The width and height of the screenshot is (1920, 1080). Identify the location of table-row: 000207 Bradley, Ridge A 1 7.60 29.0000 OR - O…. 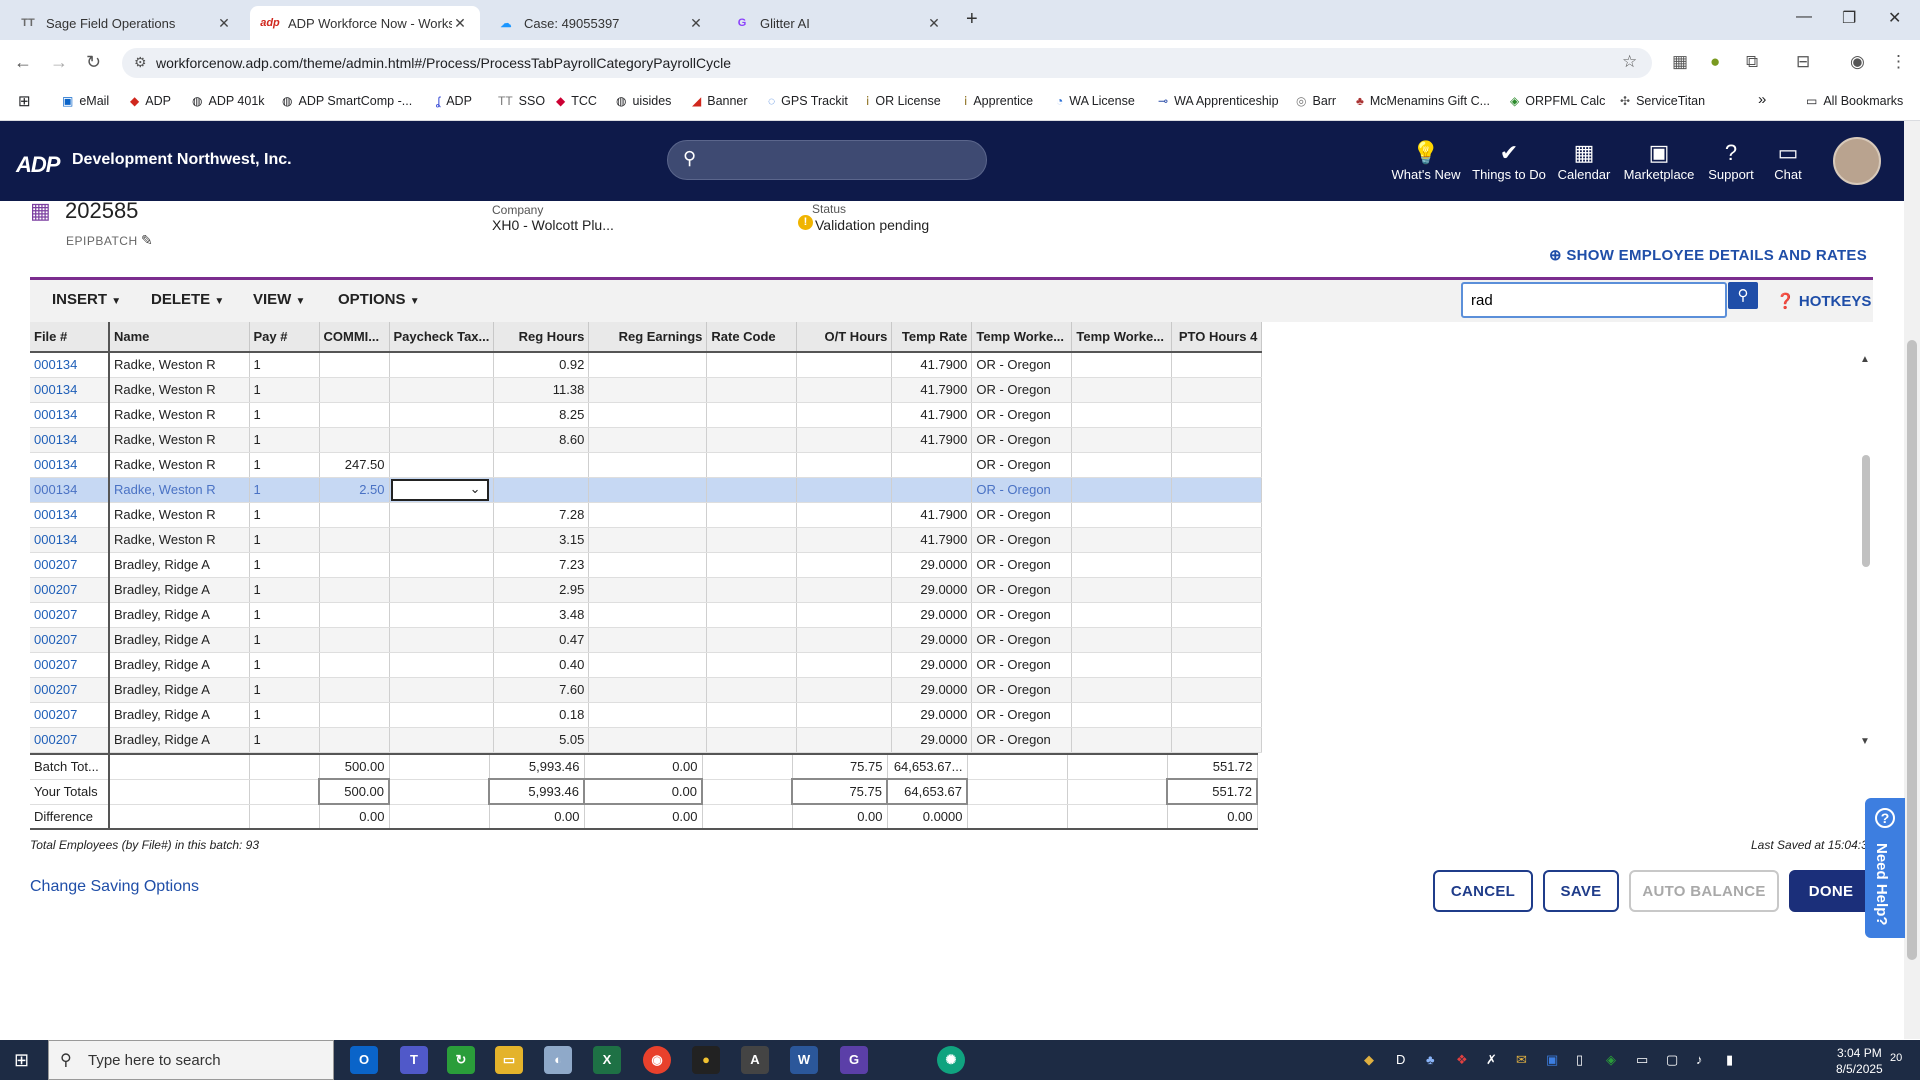
(646, 690).